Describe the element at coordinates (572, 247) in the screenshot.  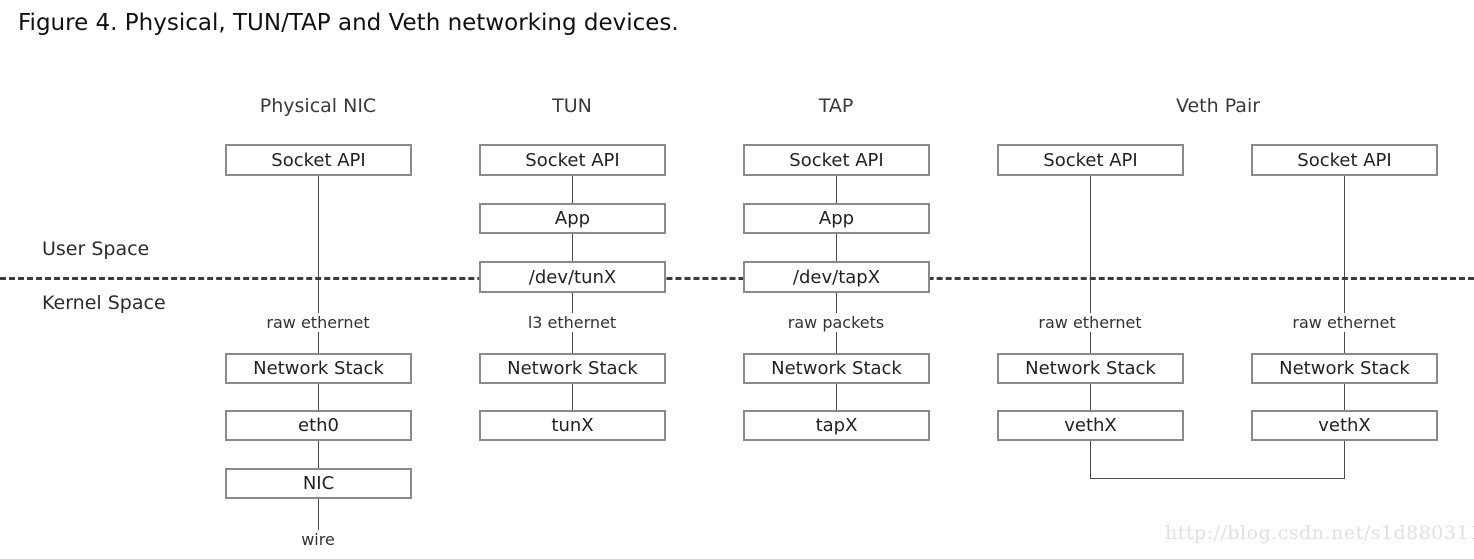
I see `edge-c2-app-to-dev` at that location.